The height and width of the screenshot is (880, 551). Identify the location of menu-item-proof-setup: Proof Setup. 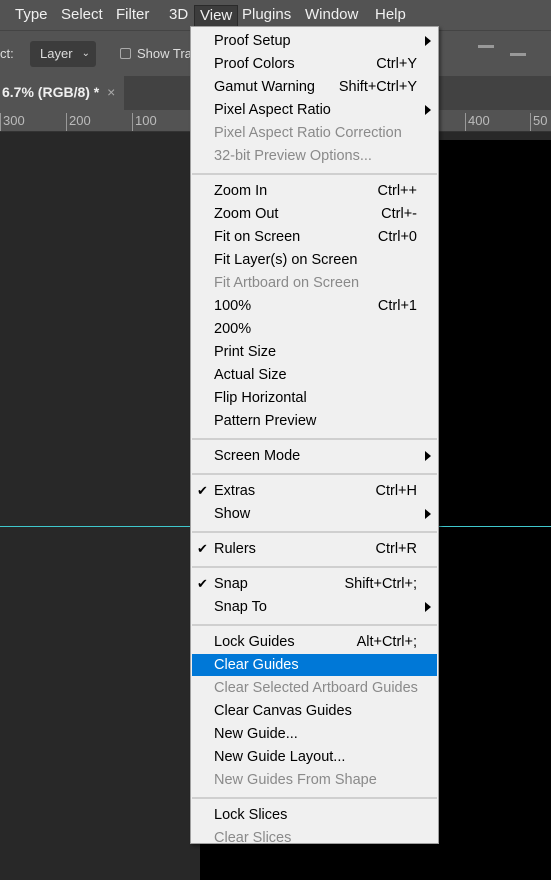
(314, 41).